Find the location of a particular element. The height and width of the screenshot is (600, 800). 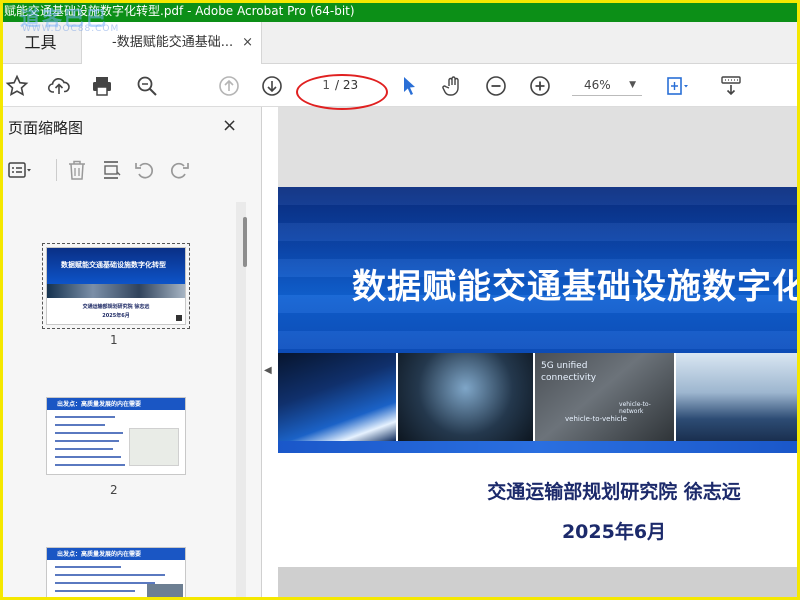

zoom-out-icon is located at coordinates (496, 86).